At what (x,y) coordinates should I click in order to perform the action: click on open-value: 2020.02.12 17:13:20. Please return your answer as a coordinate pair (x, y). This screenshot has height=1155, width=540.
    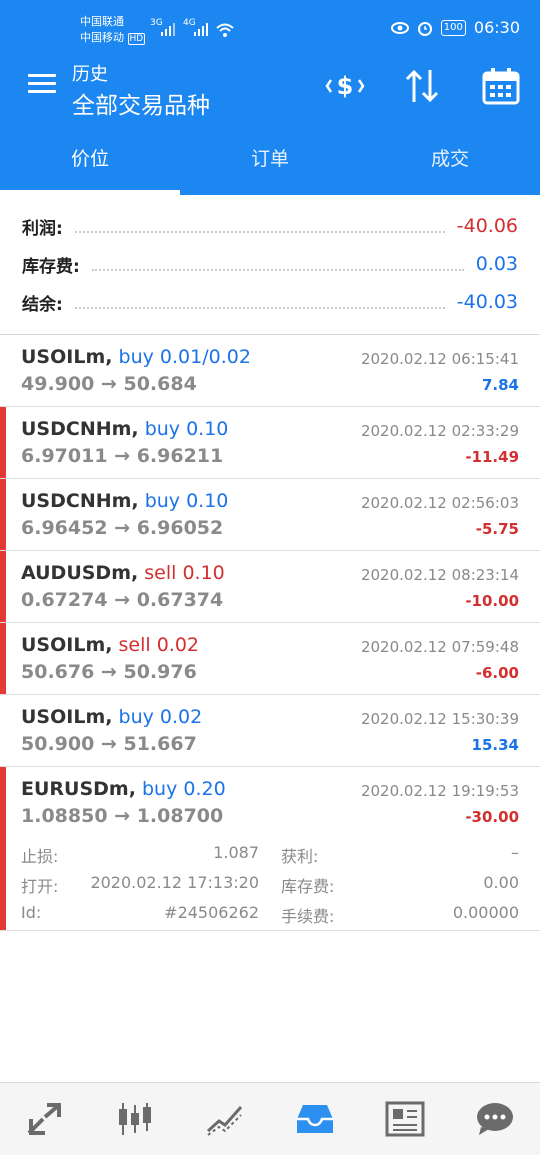
    Looking at the image, I should click on (174, 882).